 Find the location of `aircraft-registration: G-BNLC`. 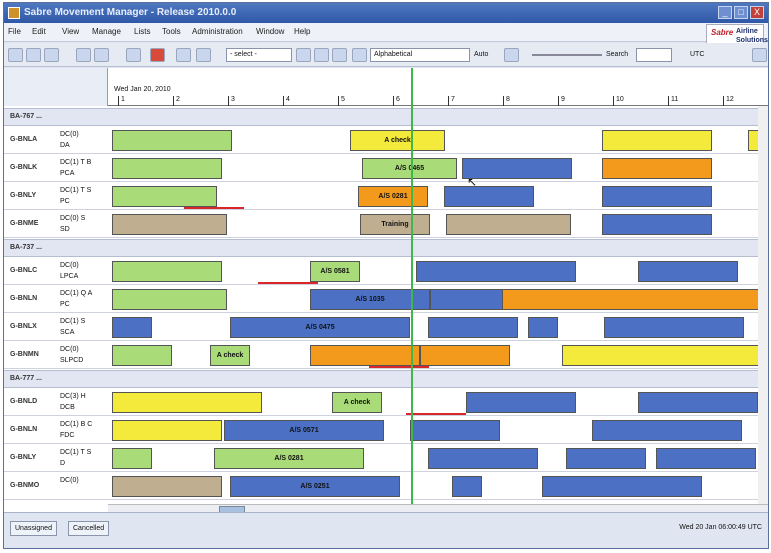

aircraft-registration: G-BNLC is located at coordinates (23, 270).